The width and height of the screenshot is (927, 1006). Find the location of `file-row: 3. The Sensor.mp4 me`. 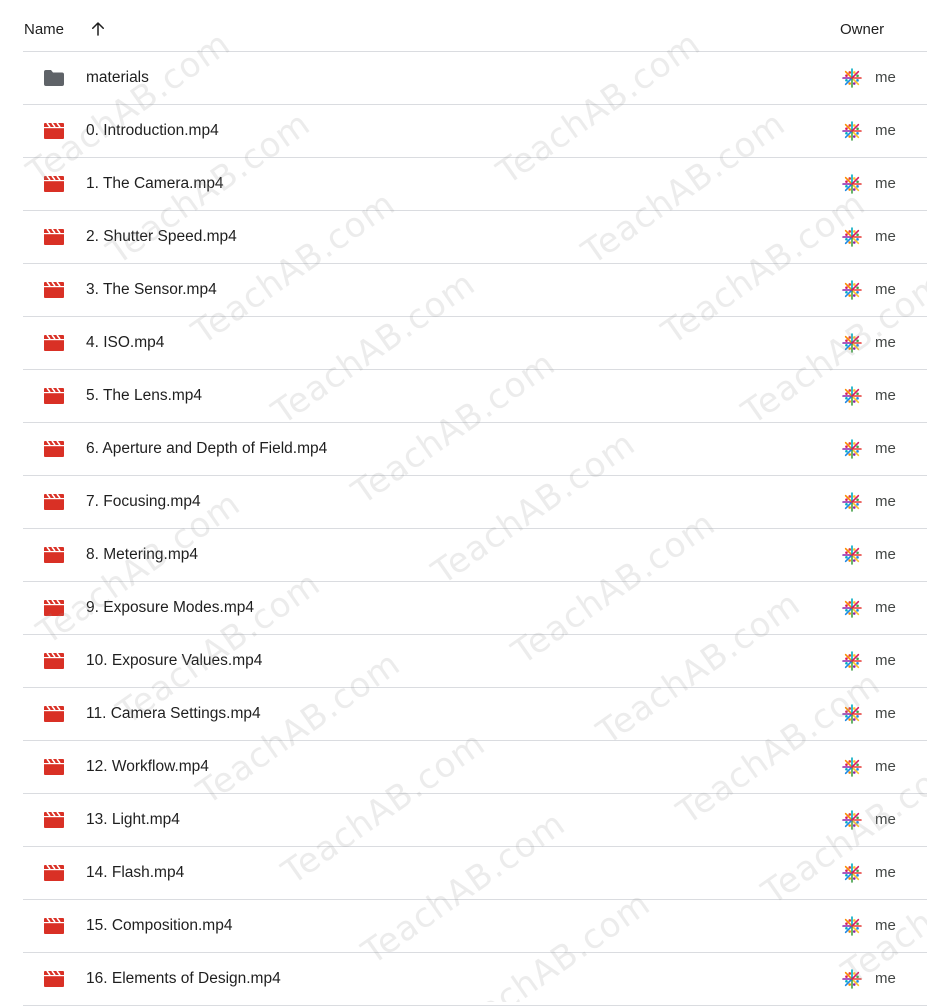

file-row: 3. The Sensor.mp4 me is located at coordinates (475, 290).